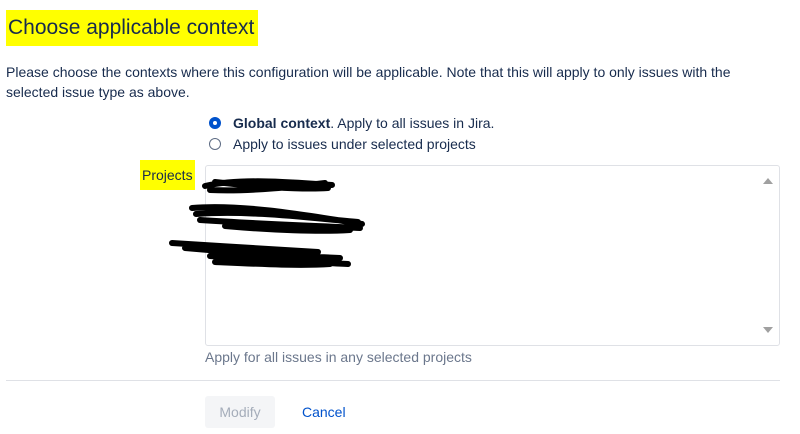 This screenshot has width=800, height=434. I want to click on global-context-rest: . Apply to all issues in Jira., so click(412, 123).